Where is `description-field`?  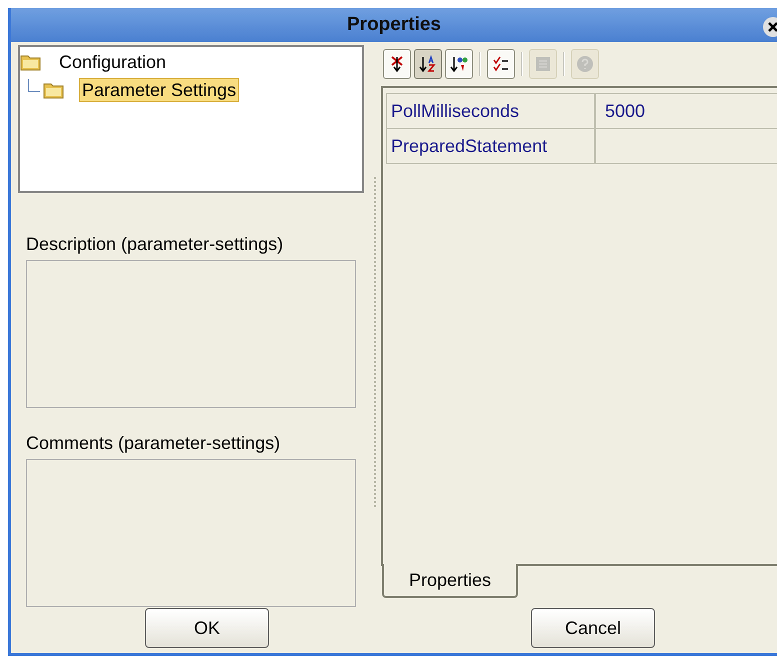 description-field is located at coordinates (191, 334).